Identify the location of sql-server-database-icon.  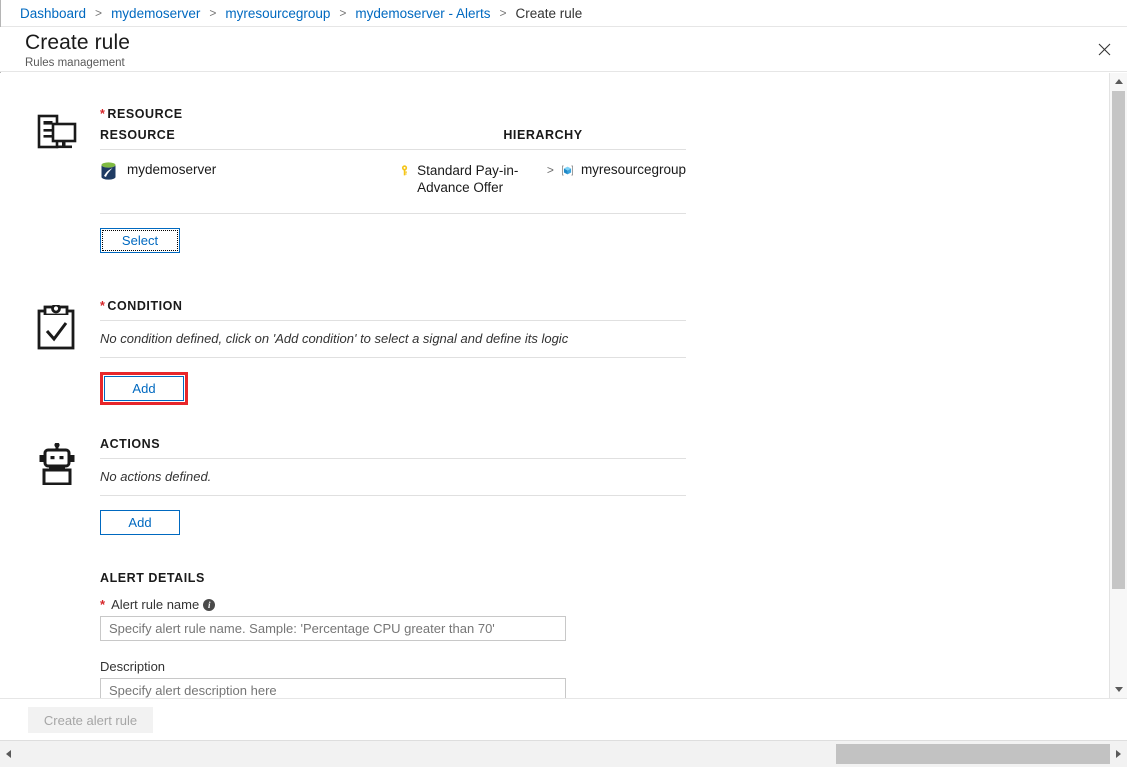
(108, 171).